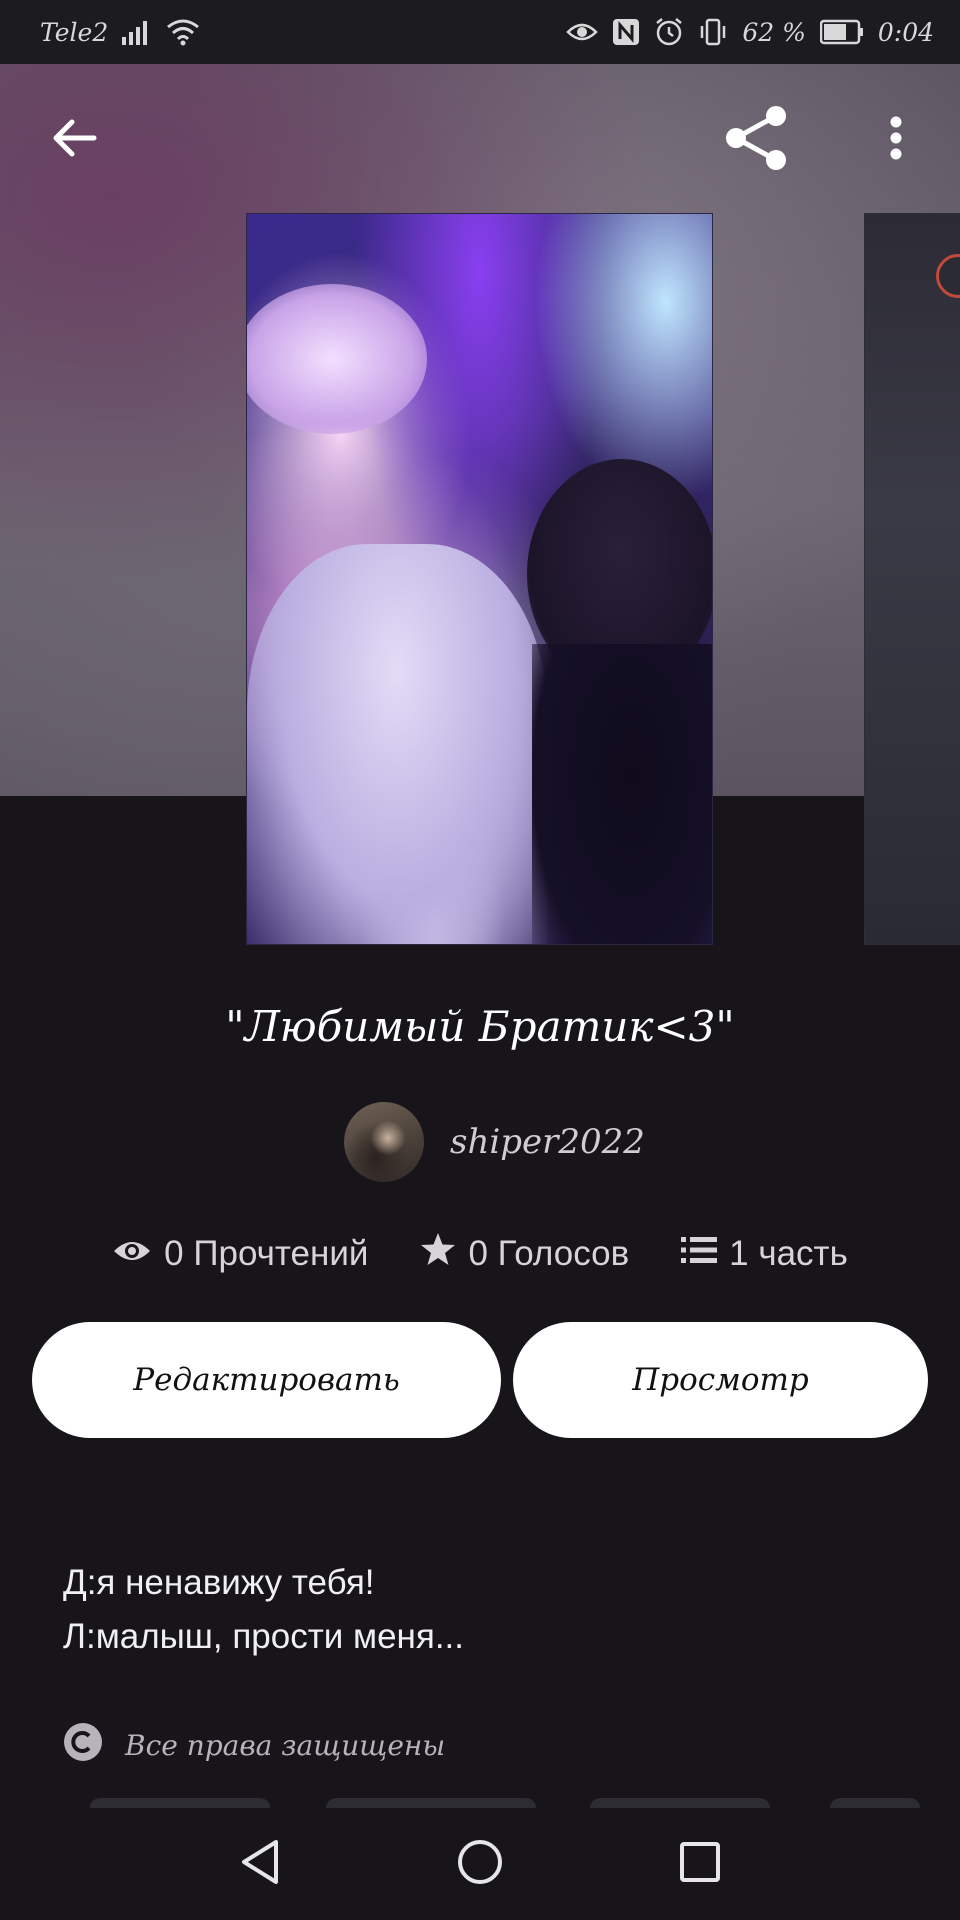  I want to click on author-row: shiper2022, so click(494, 1142).